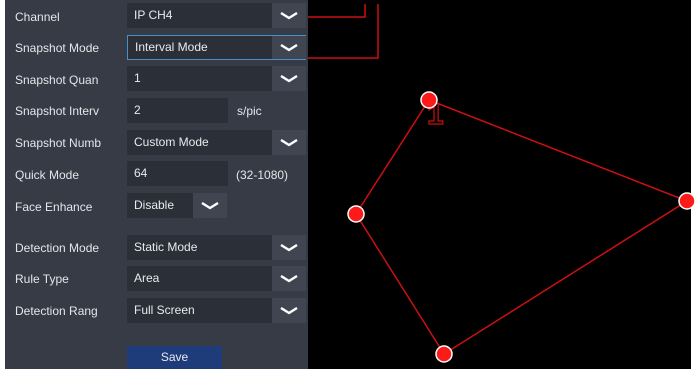 The height and width of the screenshot is (369, 696). What do you see at coordinates (337, 11) in the screenshot?
I see `channel-connector-line` at bounding box center [337, 11].